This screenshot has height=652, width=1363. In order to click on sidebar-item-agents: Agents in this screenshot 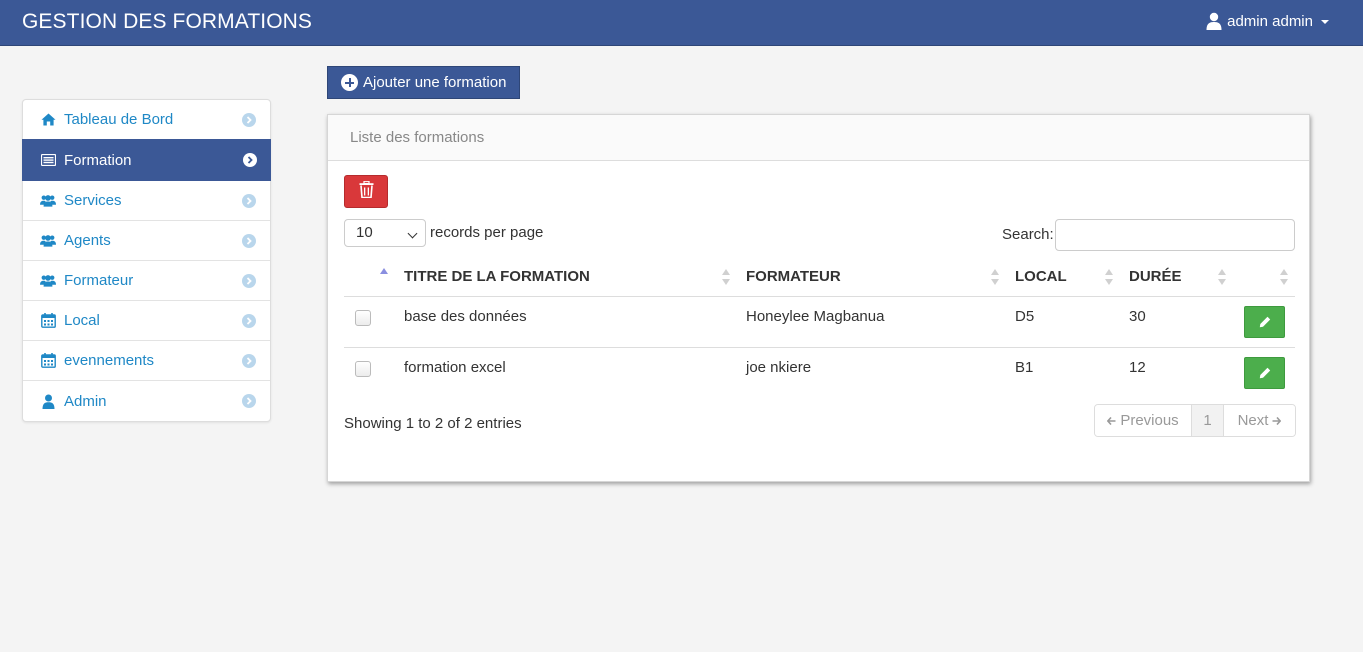, I will do `click(146, 241)`.